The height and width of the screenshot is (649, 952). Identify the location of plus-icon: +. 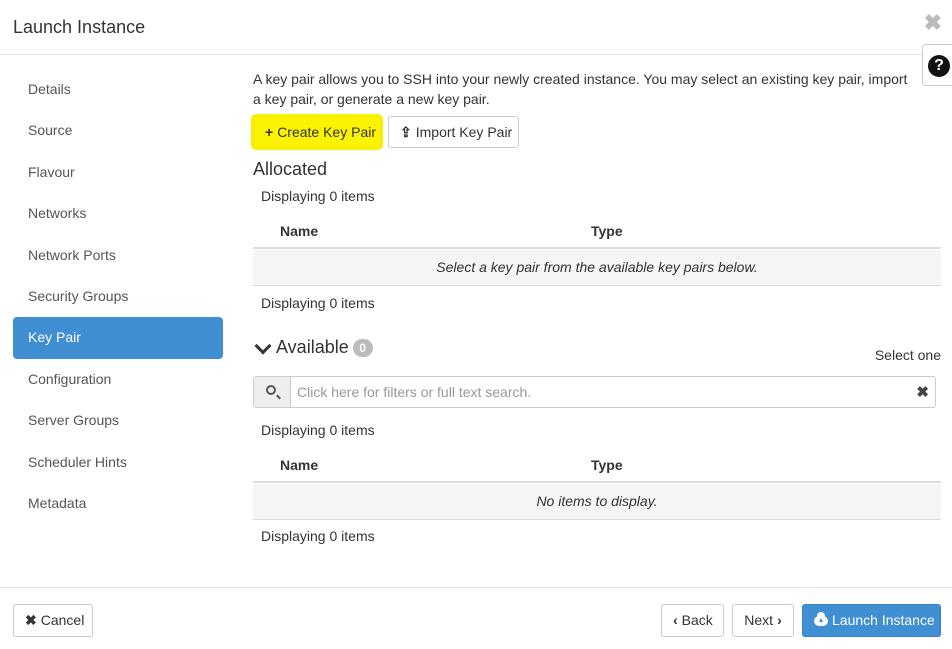
(269, 132).